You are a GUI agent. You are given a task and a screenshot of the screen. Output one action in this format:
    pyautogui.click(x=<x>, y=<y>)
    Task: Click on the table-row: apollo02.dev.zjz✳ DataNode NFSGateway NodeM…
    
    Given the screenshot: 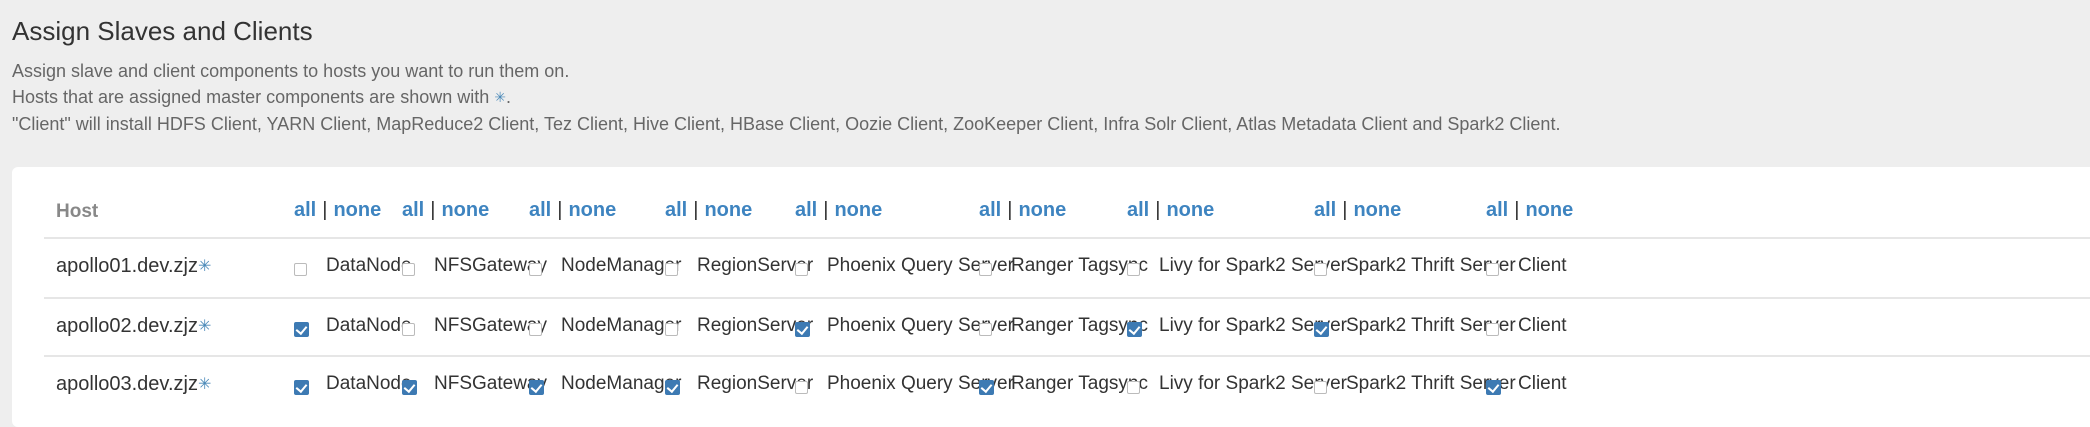 What is the action you would take?
    pyautogui.click(x=1067, y=327)
    